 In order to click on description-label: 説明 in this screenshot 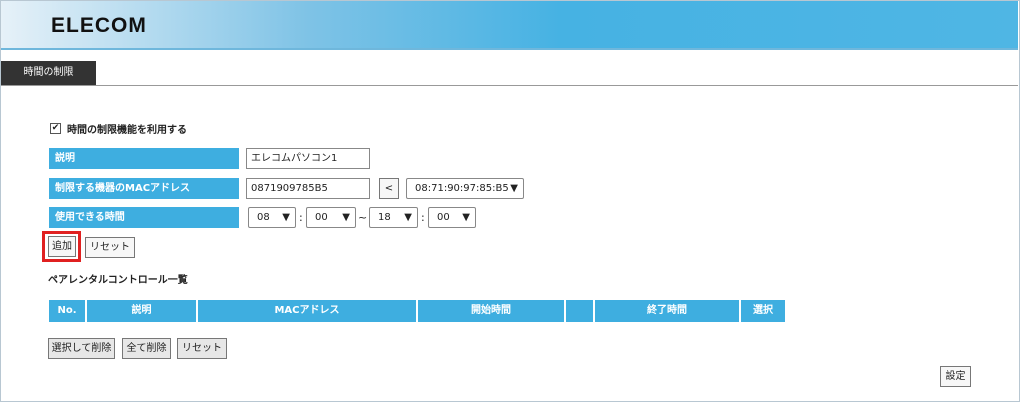, I will do `click(144, 158)`.